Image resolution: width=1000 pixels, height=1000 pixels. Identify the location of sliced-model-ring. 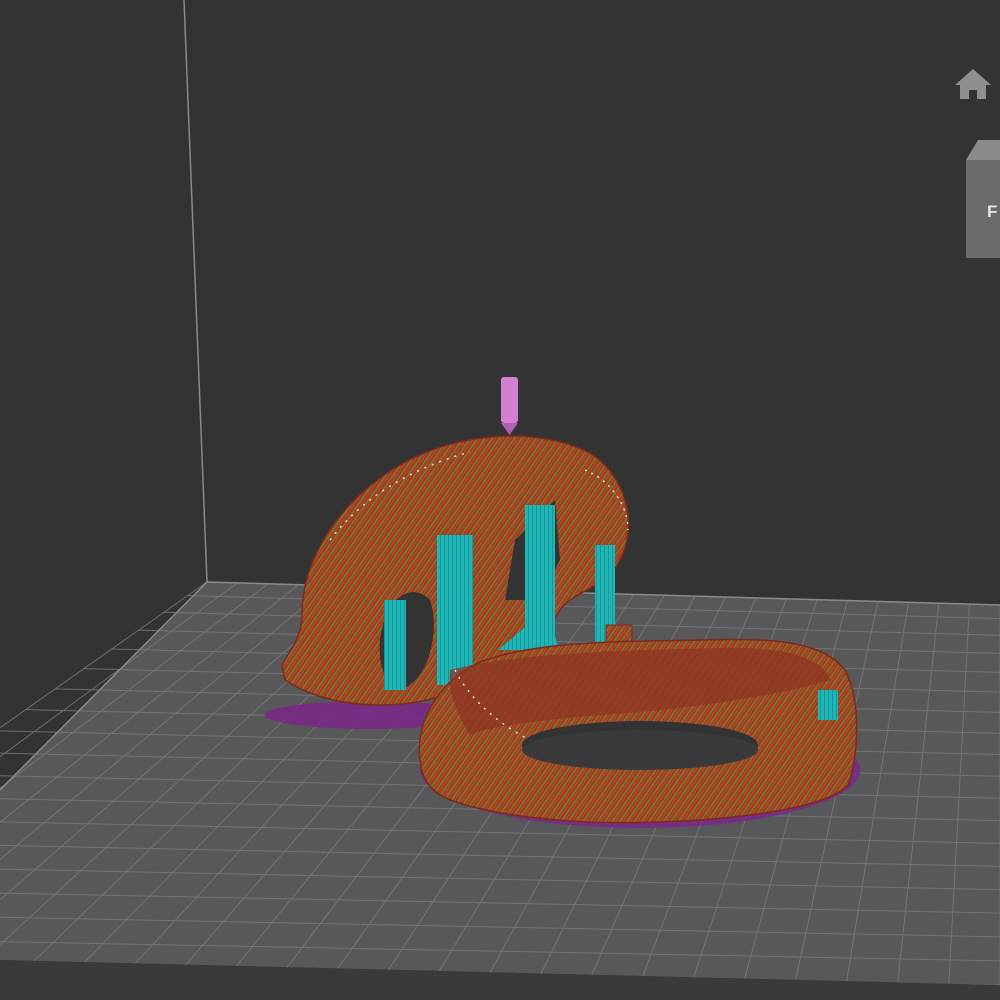
(639, 733).